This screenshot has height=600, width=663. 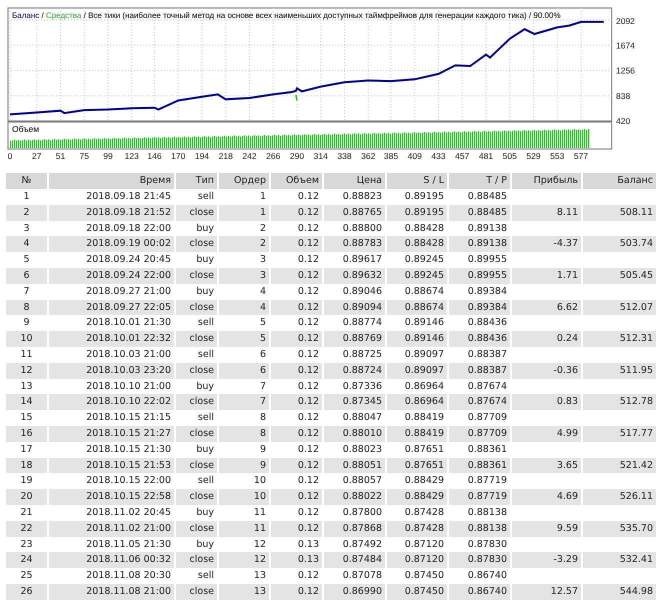 What do you see at coordinates (623, 95) in the screenshot?
I see `y-tick-label: 838` at bounding box center [623, 95].